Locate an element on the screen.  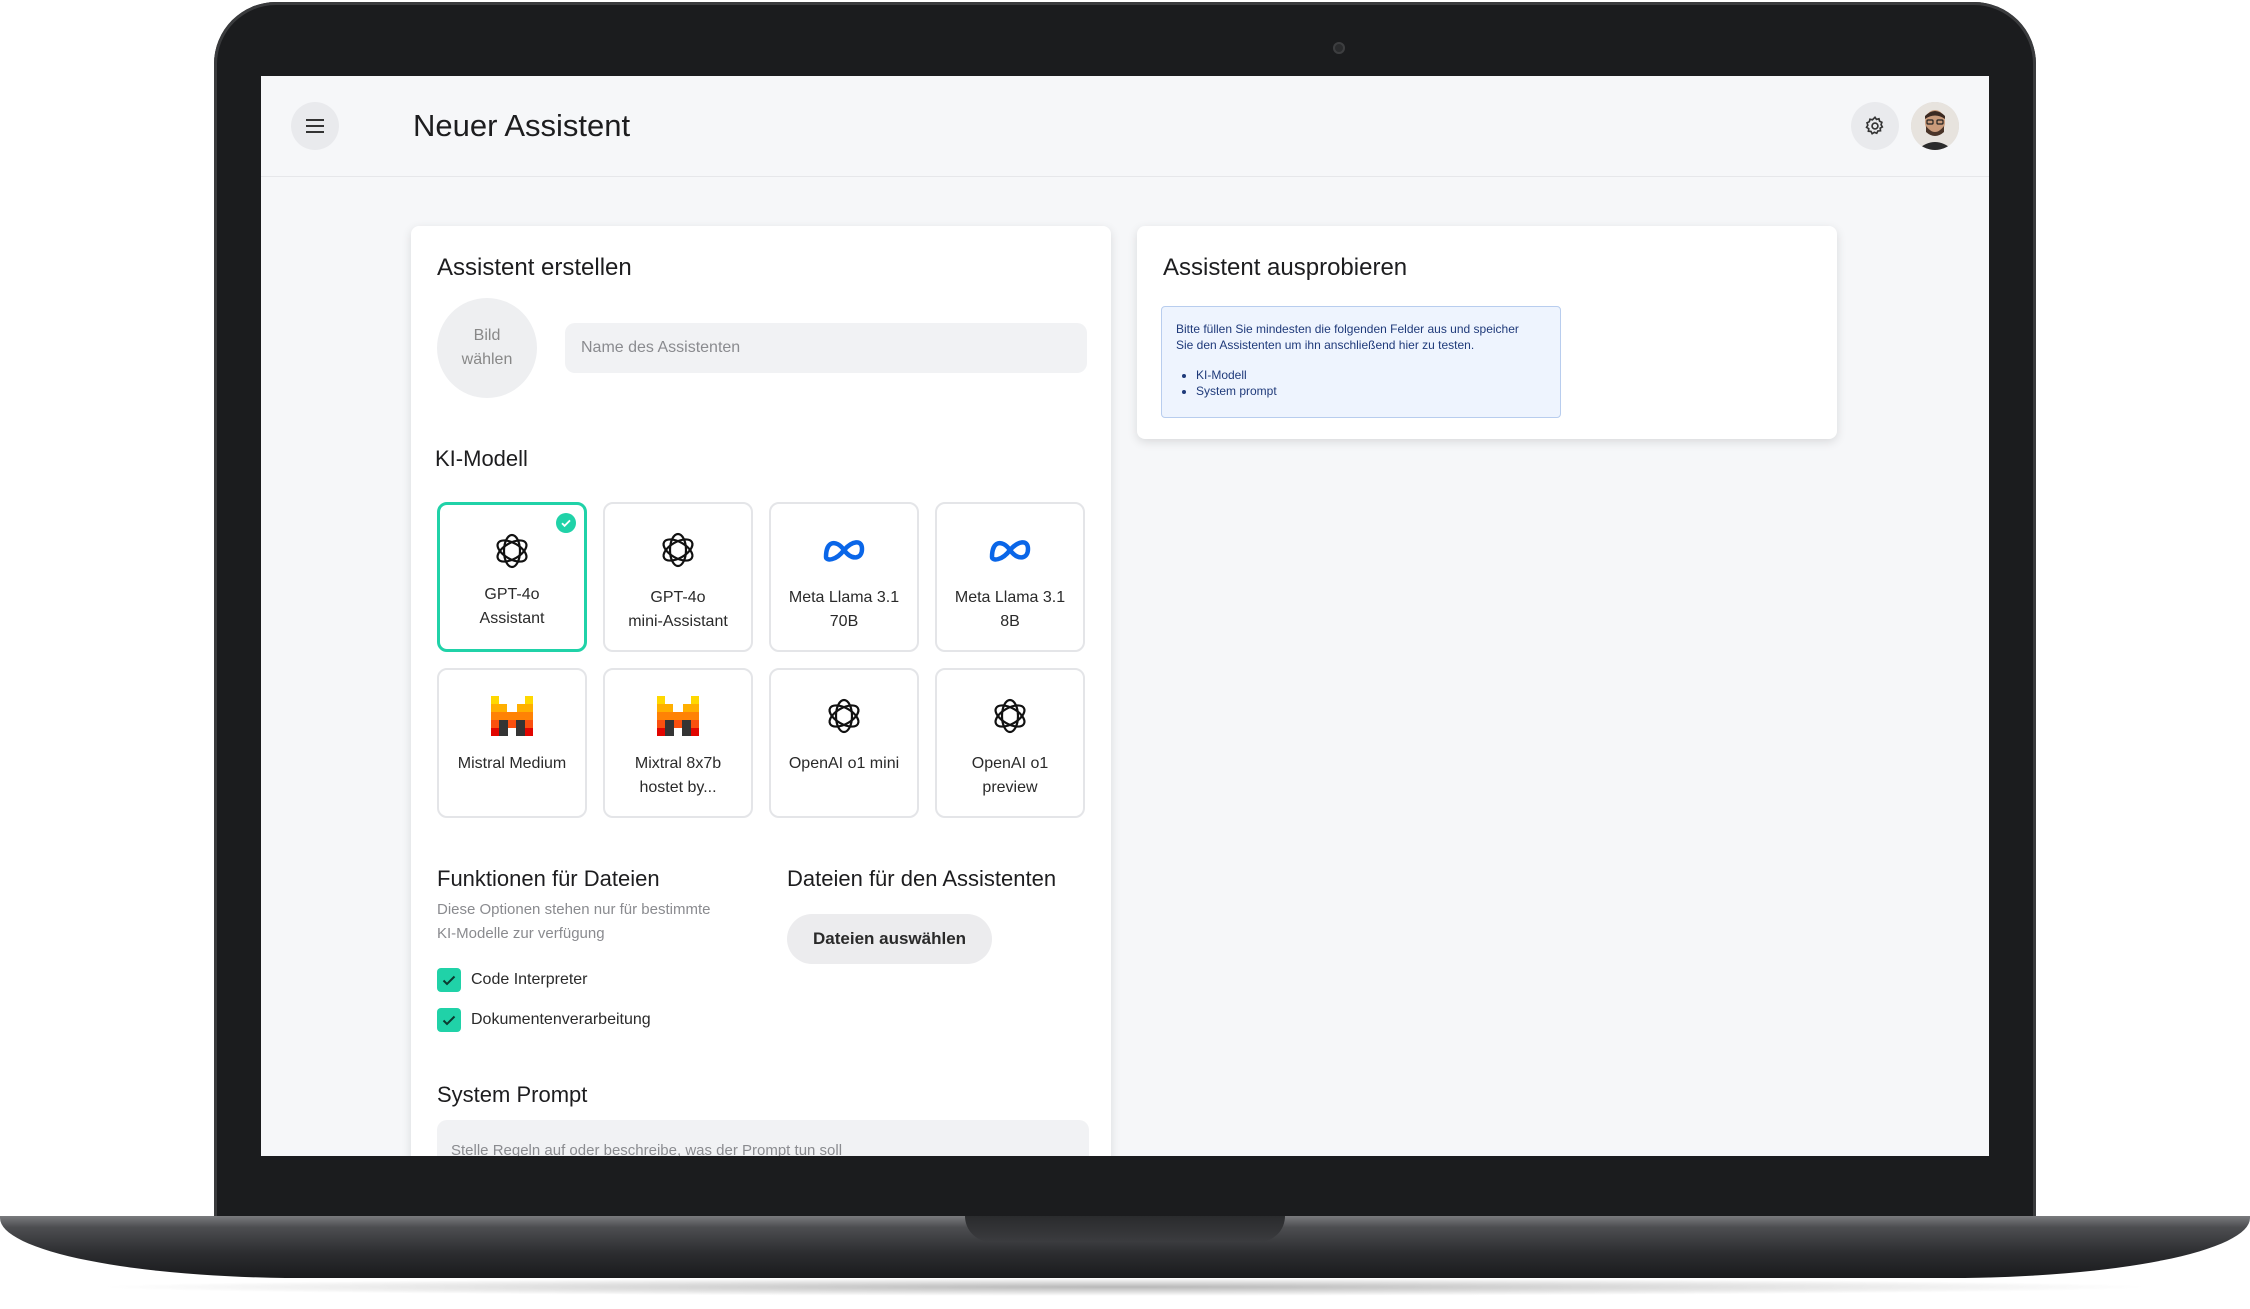
hamburger-menu-icon is located at coordinates (315, 126).